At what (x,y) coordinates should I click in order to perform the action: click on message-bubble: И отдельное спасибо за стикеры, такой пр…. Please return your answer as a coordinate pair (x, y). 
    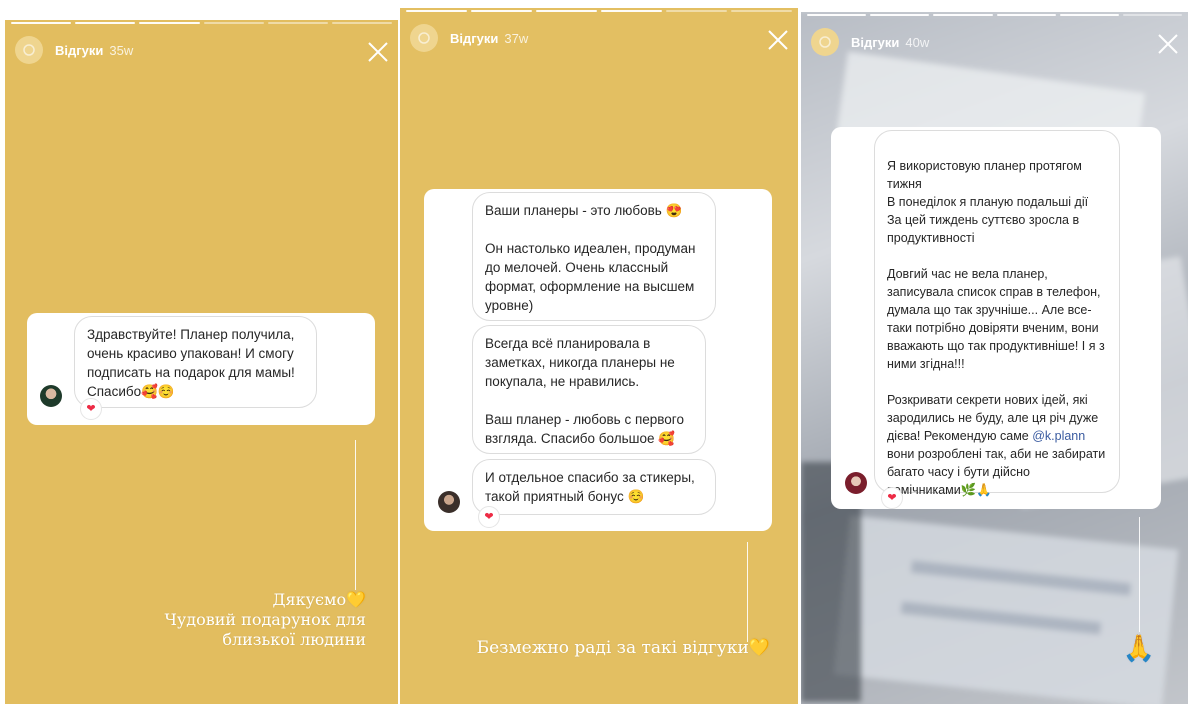
    Looking at the image, I should click on (594, 487).